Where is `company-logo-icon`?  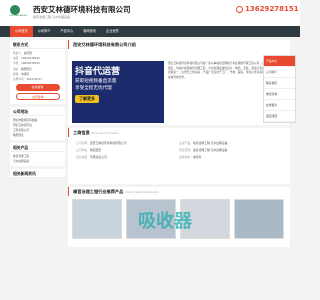
company-logo-icon is located at coordinates (15, 10).